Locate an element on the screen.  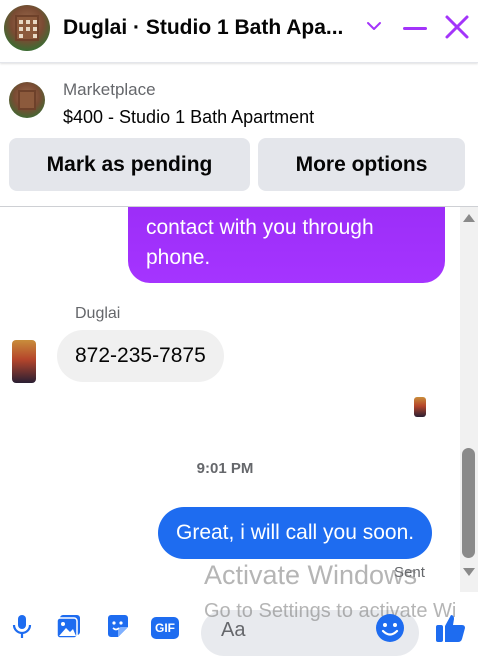
message-timestamp: 9:01 PM is located at coordinates (225, 468).